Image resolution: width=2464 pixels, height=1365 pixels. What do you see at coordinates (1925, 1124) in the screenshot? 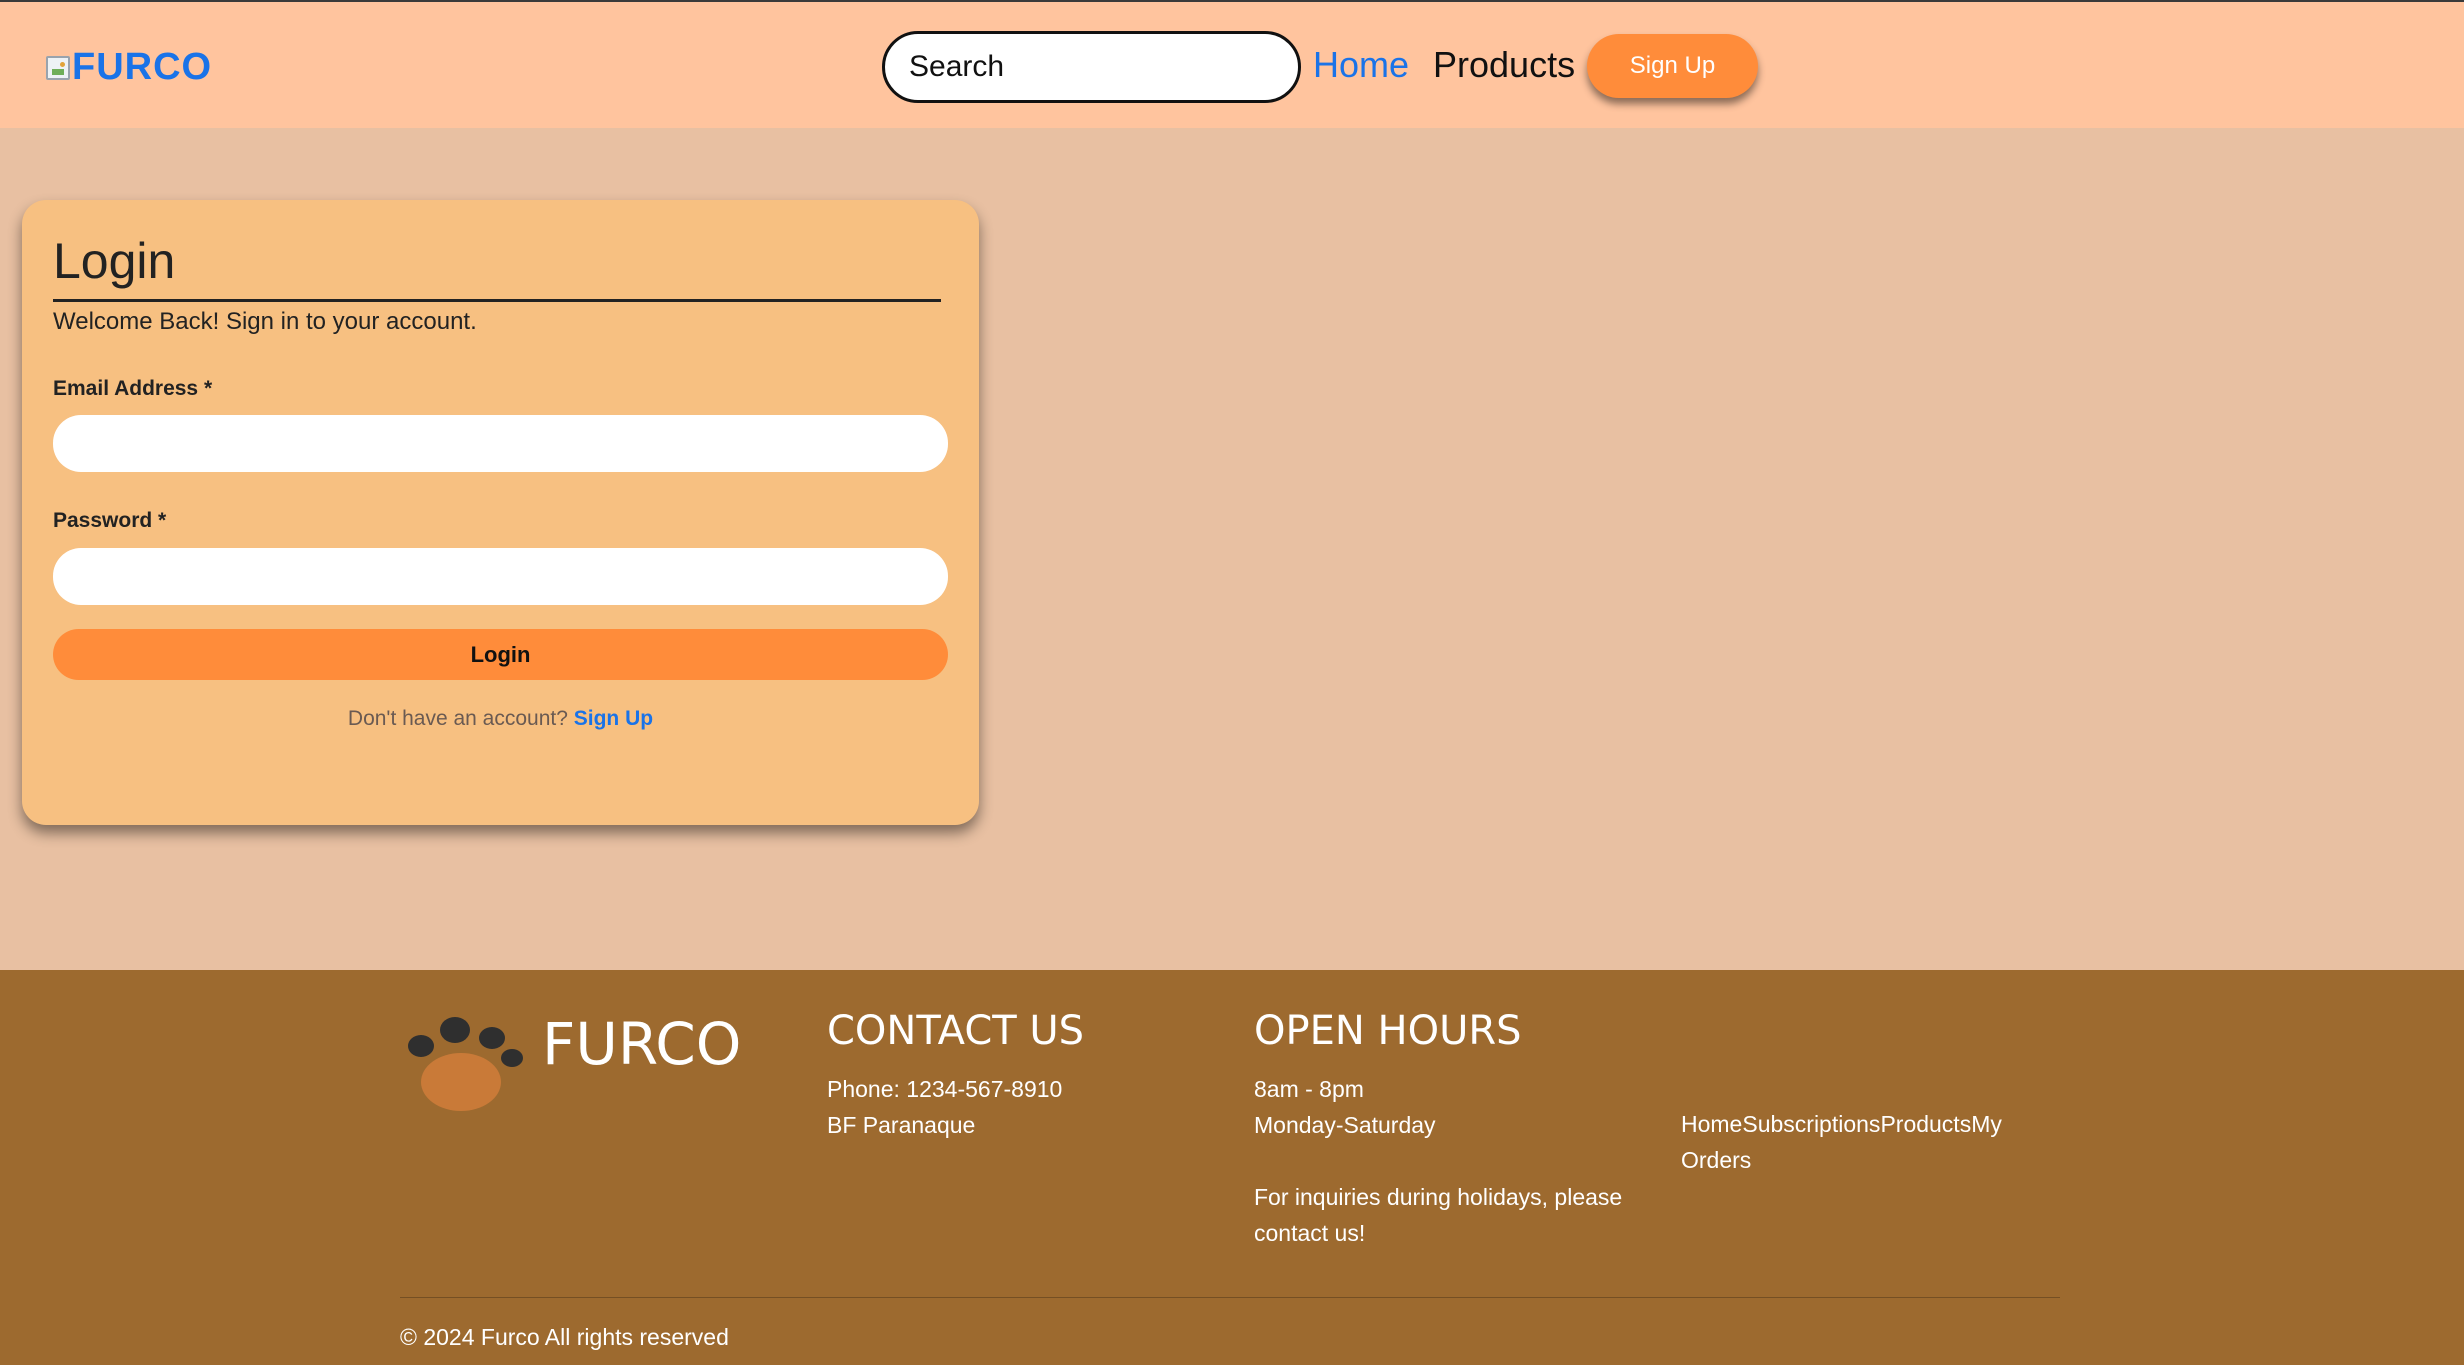
I see `footer-link-products: Products` at bounding box center [1925, 1124].